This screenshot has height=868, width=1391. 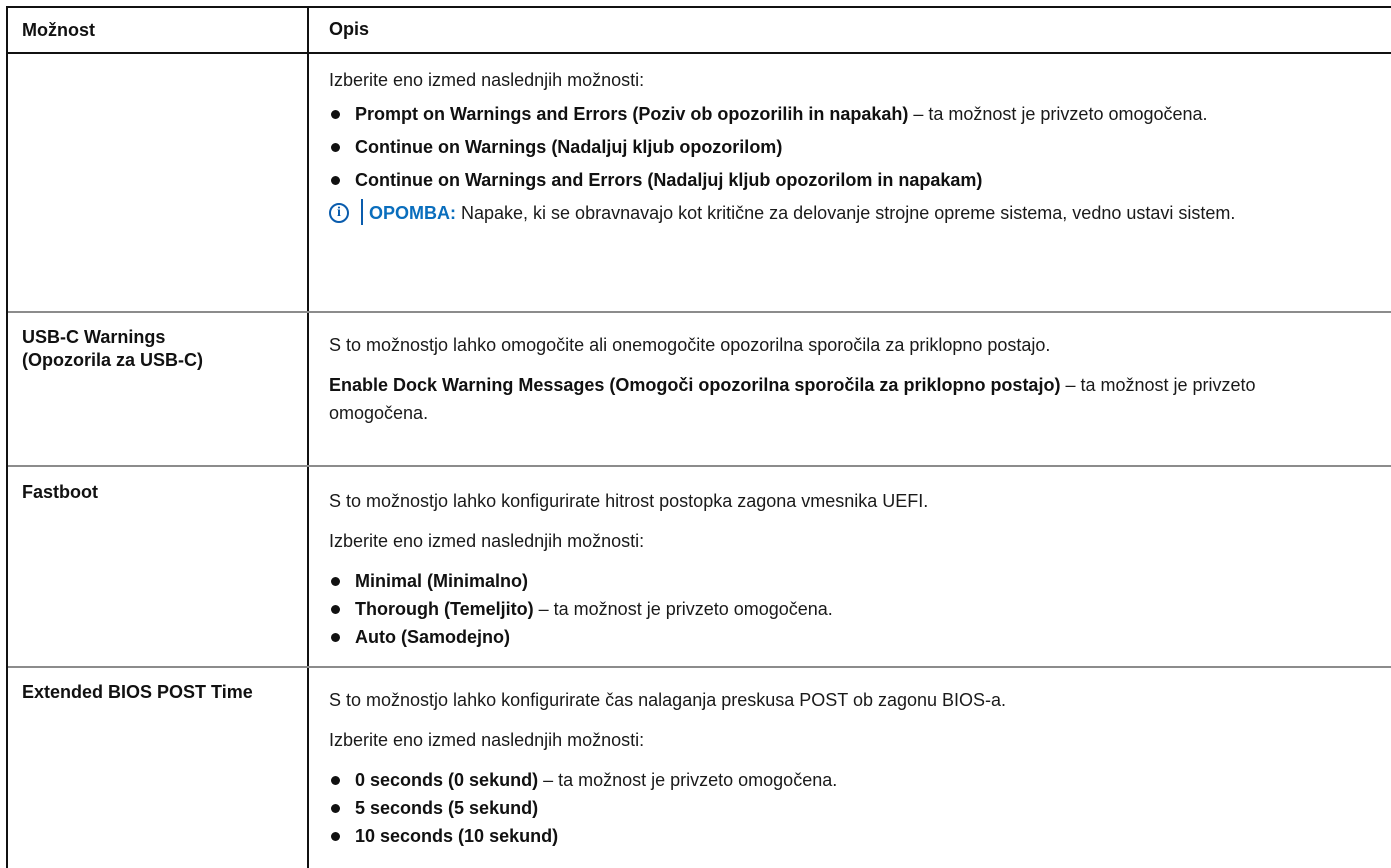 I want to click on header-option: Možnost, so click(x=158, y=30).